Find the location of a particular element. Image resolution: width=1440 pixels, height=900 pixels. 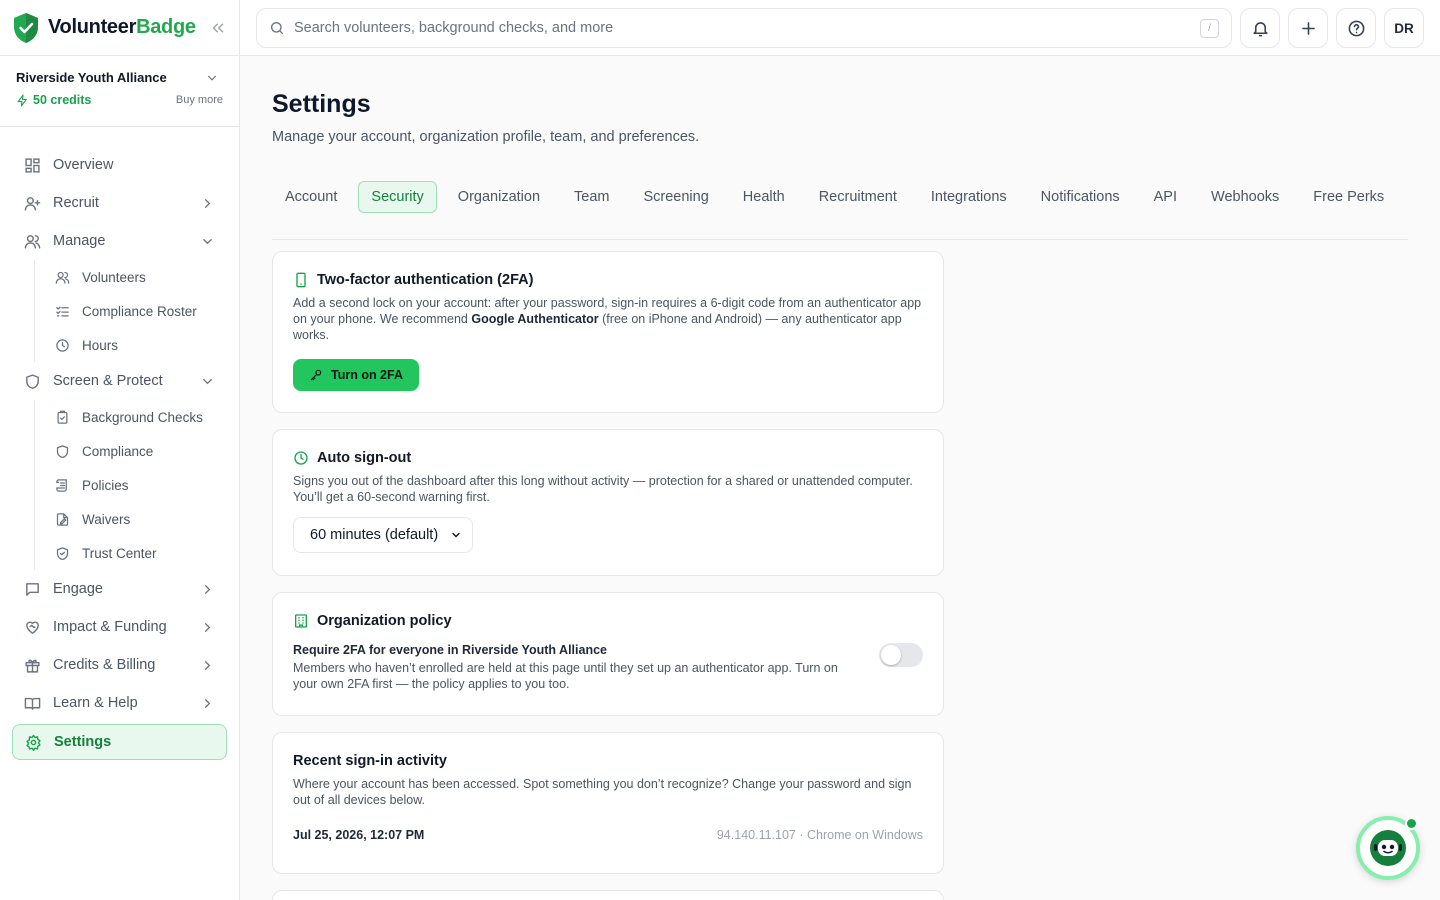

card-title: Recent sign-in activity is located at coordinates (370, 761).